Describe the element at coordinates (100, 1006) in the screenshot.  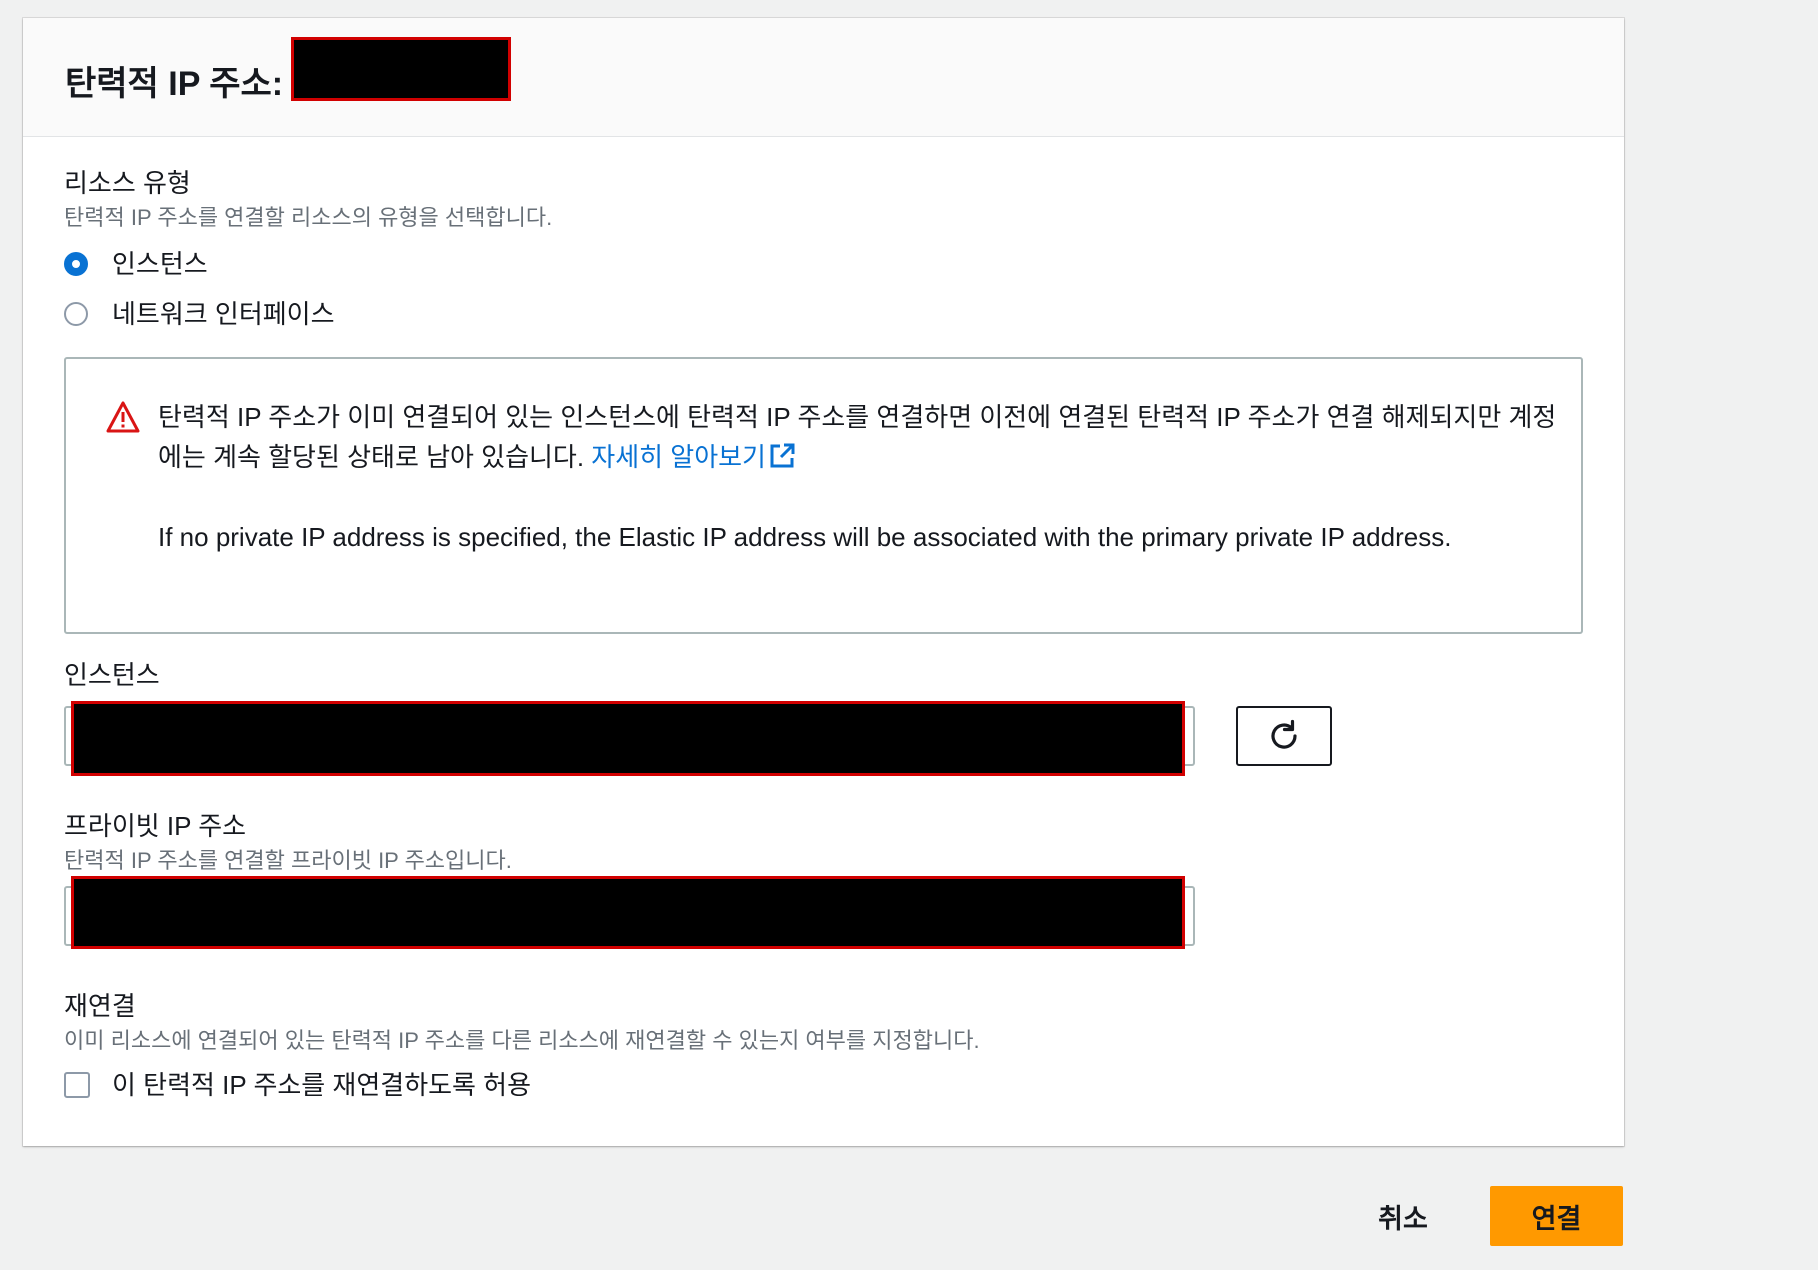
I see `reassociate-label: 재연결` at that location.